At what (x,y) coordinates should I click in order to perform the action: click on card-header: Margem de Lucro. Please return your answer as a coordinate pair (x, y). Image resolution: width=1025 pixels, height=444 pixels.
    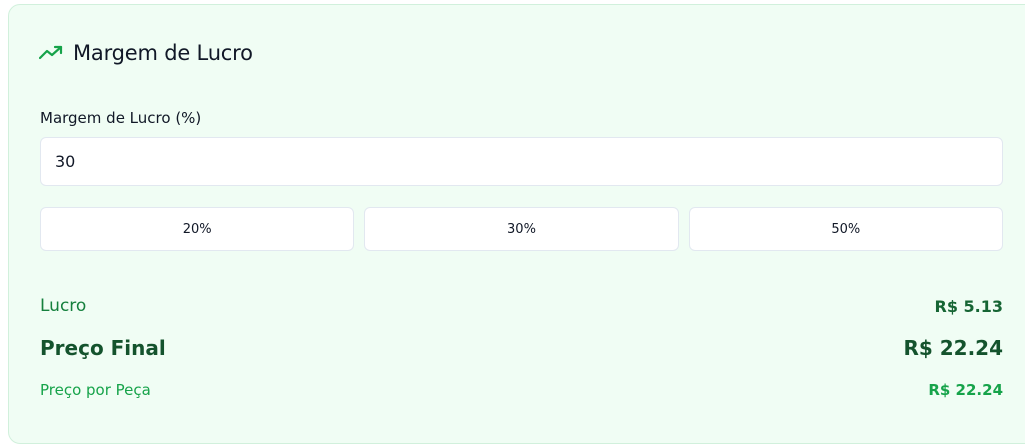
    Looking at the image, I should click on (146, 53).